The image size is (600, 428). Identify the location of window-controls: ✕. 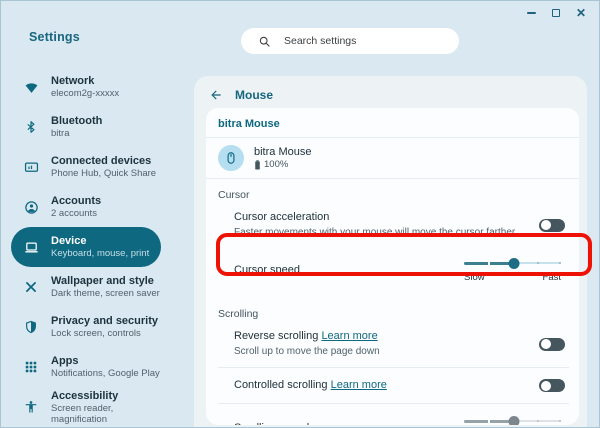
(556, 13).